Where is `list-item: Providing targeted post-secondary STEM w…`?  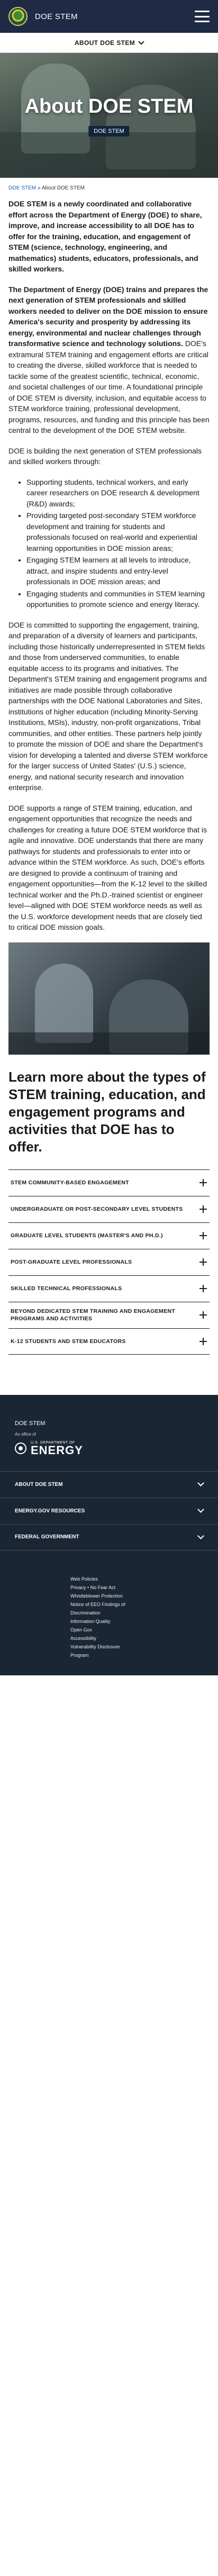 list-item: Providing targeted post-secondary STEM w… is located at coordinates (118, 532).